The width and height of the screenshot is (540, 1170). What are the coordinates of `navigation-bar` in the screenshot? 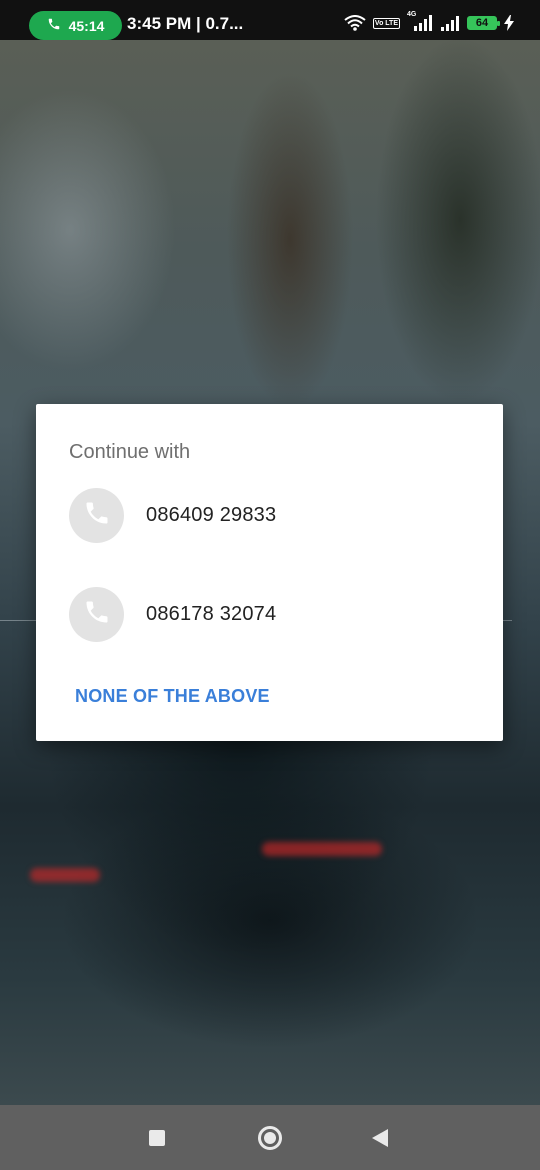 It's located at (270, 1137).